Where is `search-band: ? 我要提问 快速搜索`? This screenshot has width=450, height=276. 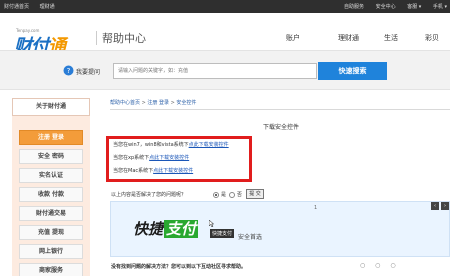 search-band: ? 我要提问 快速搜索 is located at coordinates (225, 70).